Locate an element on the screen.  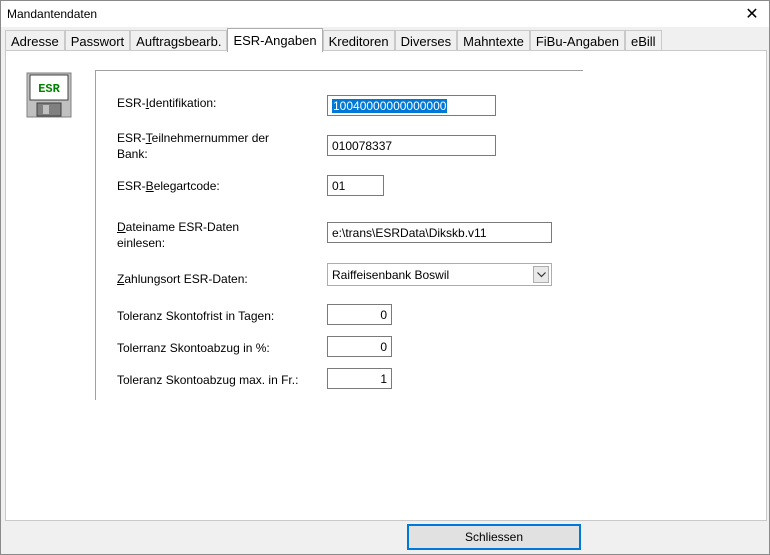
button-bar: Schliessen is located at coordinates (385, 537).